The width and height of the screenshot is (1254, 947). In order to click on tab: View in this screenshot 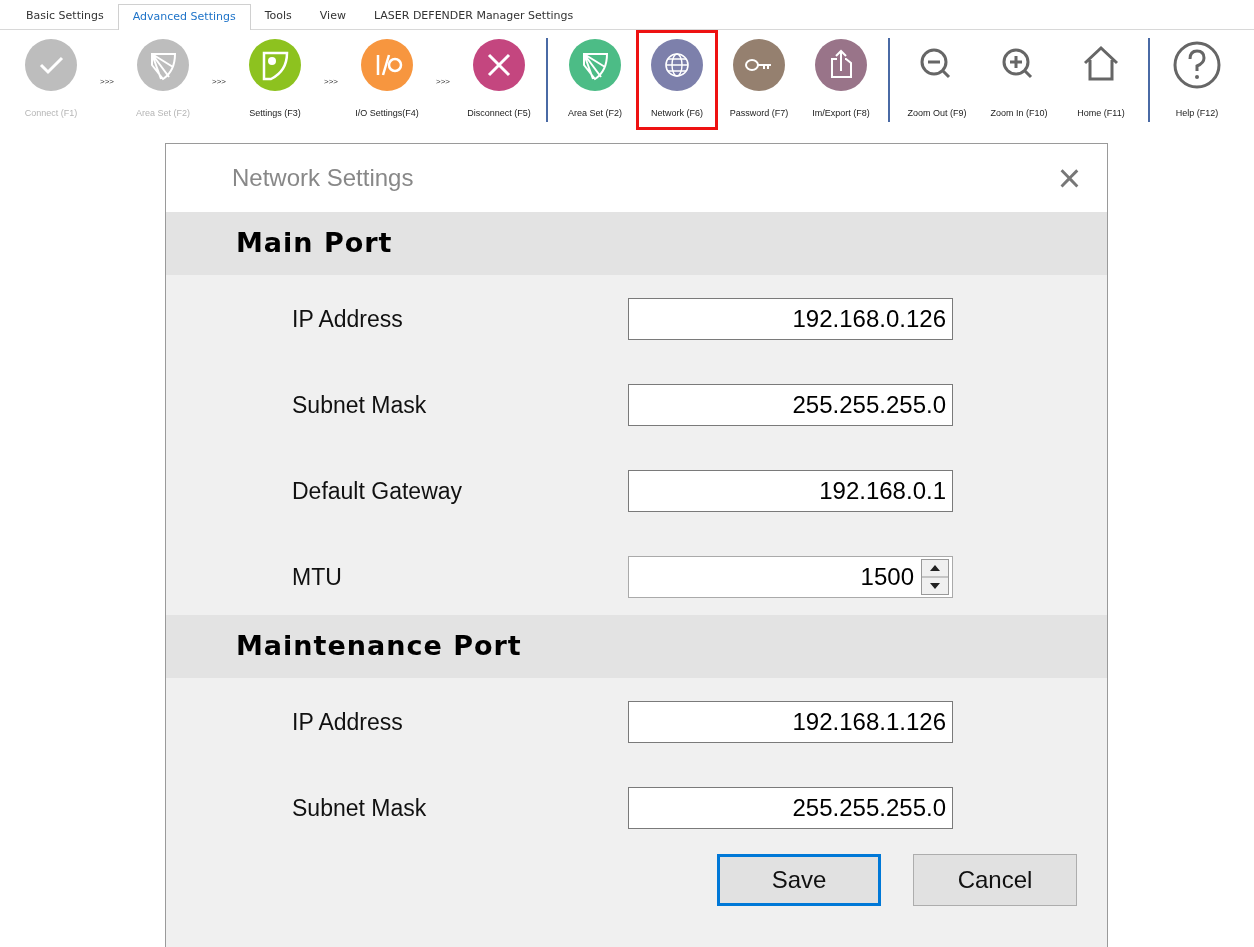, I will do `click(332, 16)`.